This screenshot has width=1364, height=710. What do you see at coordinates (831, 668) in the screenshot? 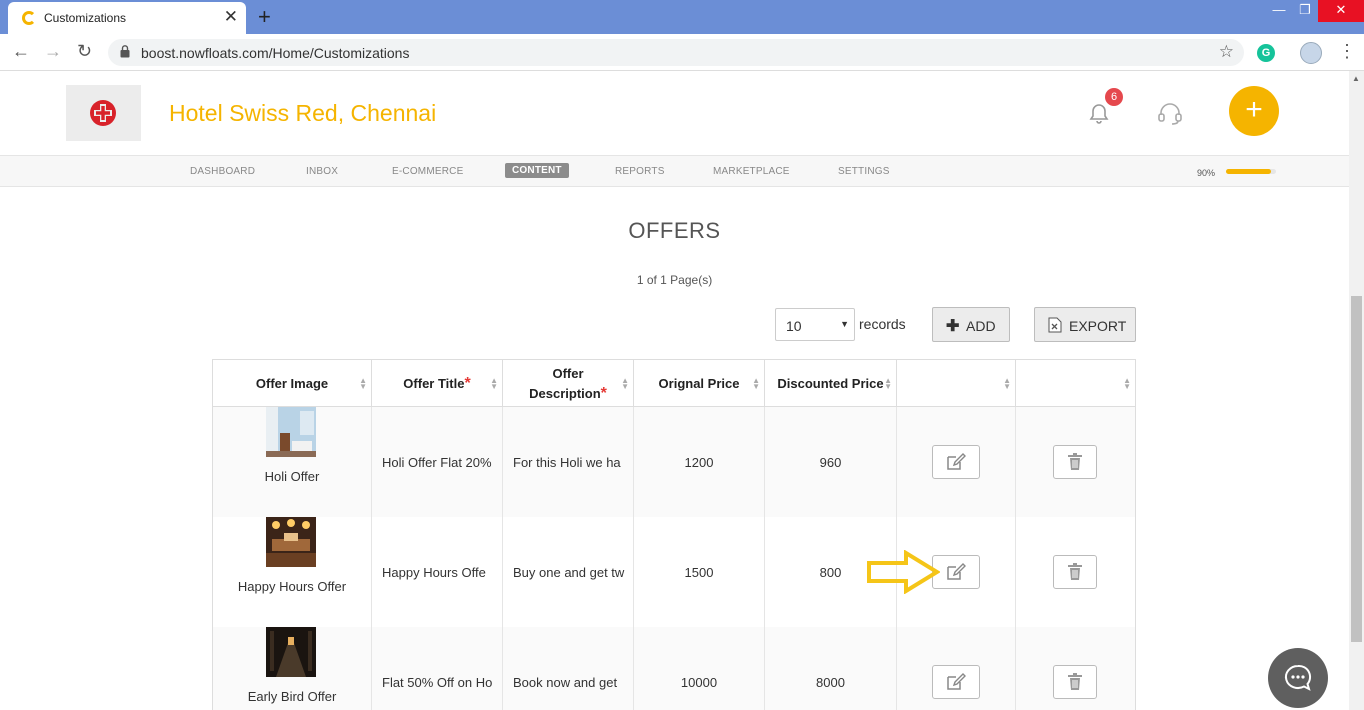
I see `discounted-price-cell: 8000` at bounding box center [831, 668].